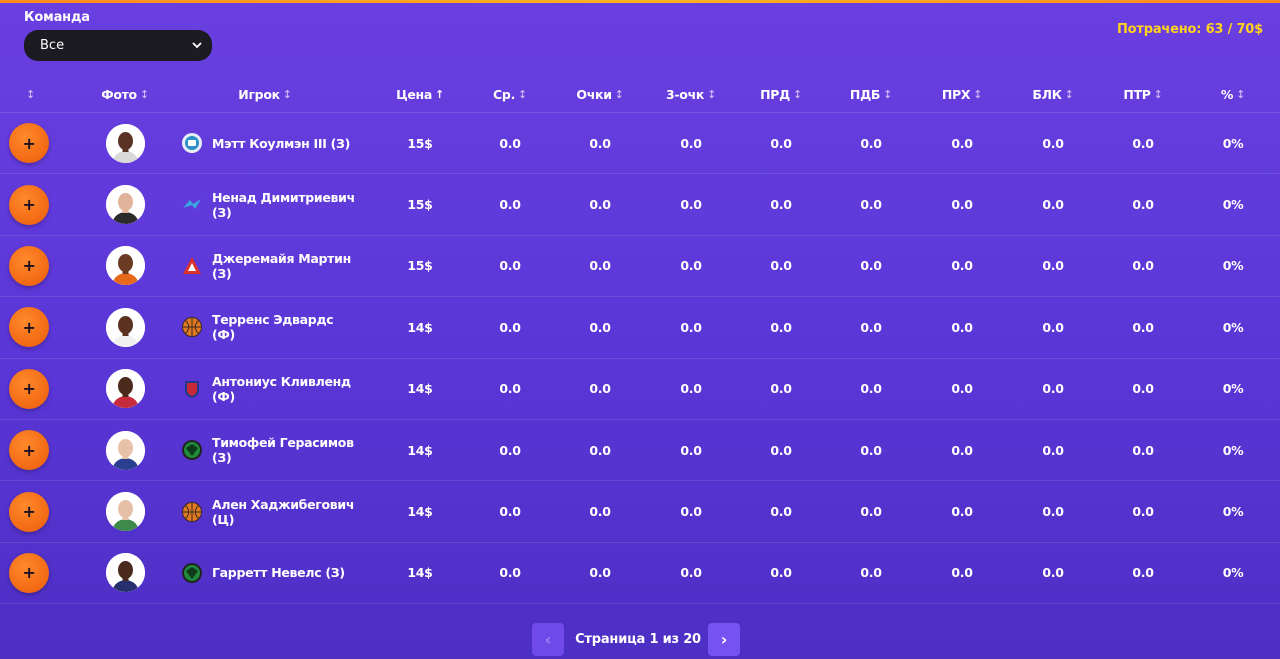 The image size is (1280, 659). I want to click on player-cell: Ненад Димитриевич (З), so click(265, 204).